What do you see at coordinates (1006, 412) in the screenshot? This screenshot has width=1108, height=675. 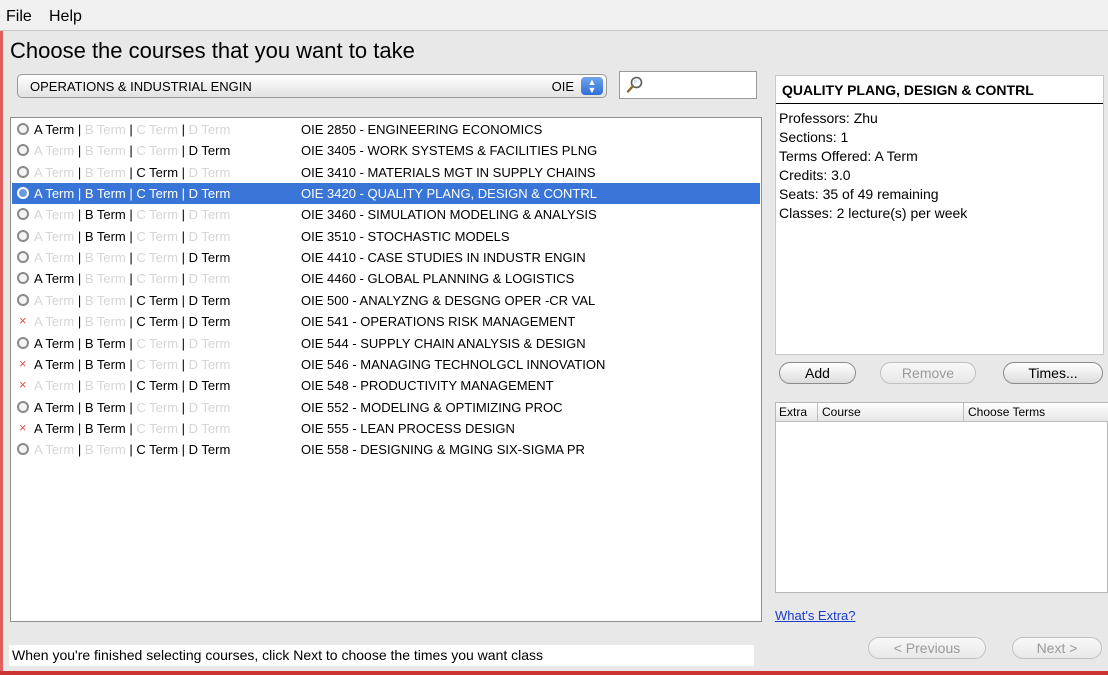 I see `column-choose-terms: Choose Terms` at bounding box center [1006, 412].